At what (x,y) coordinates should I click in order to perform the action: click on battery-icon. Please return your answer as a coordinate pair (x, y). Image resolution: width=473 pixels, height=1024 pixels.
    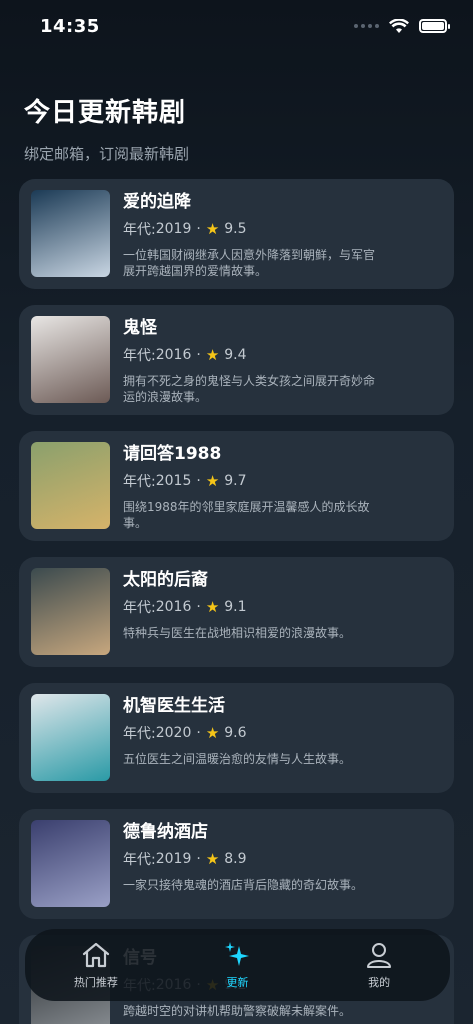
    Looking at the image, I should click on (434, 26).